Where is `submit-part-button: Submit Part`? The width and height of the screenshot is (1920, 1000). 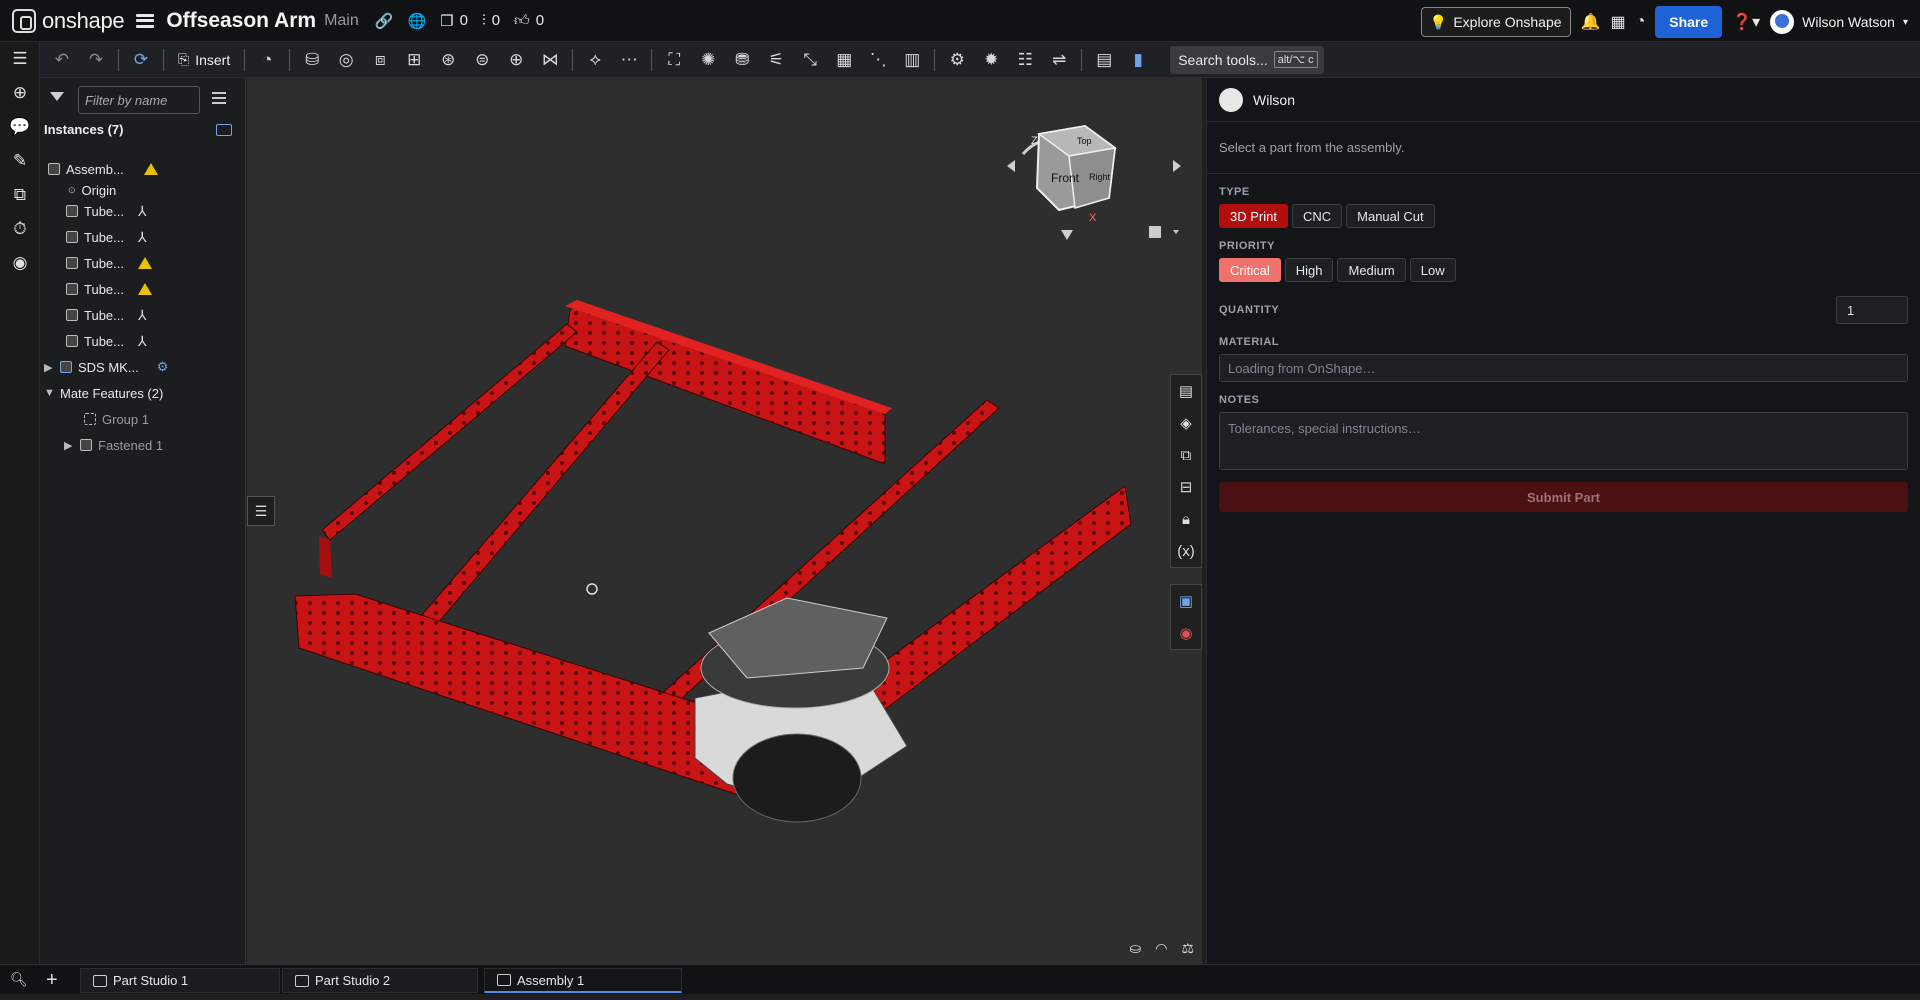 submit-part-button: Submit Part is located at coordinates (1563, 497).